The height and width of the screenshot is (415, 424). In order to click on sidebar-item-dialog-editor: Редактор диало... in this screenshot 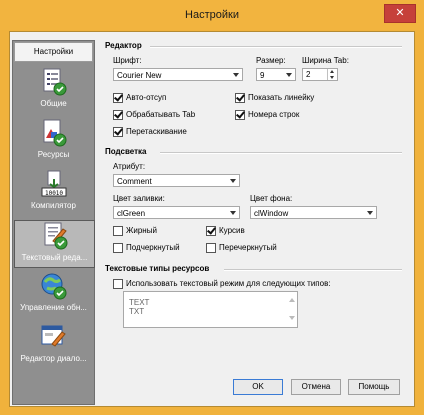, I will do `click(53, 345)`.